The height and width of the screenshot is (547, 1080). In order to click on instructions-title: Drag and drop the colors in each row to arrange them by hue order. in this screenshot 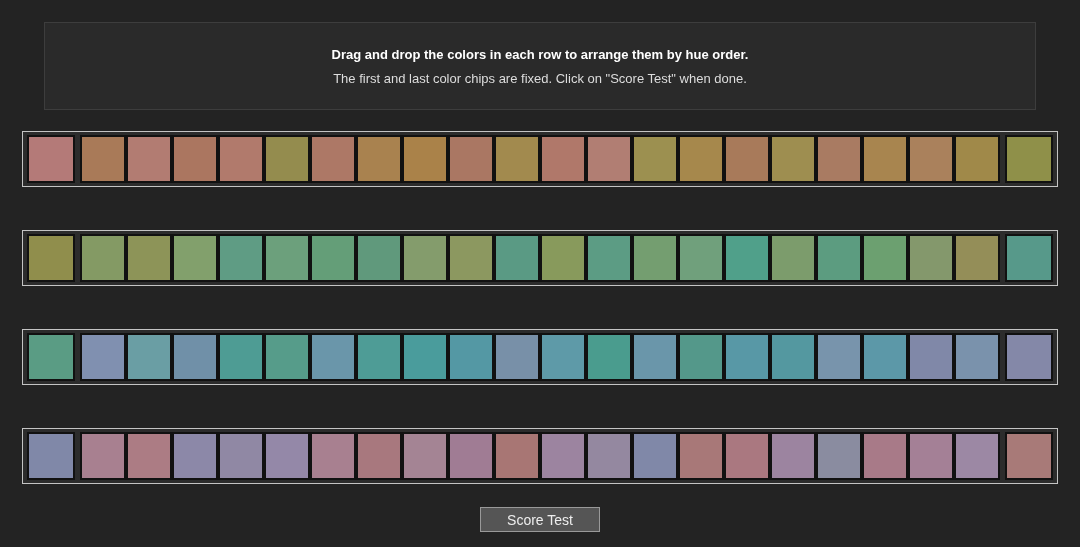, I will do `click(540, 54)`.